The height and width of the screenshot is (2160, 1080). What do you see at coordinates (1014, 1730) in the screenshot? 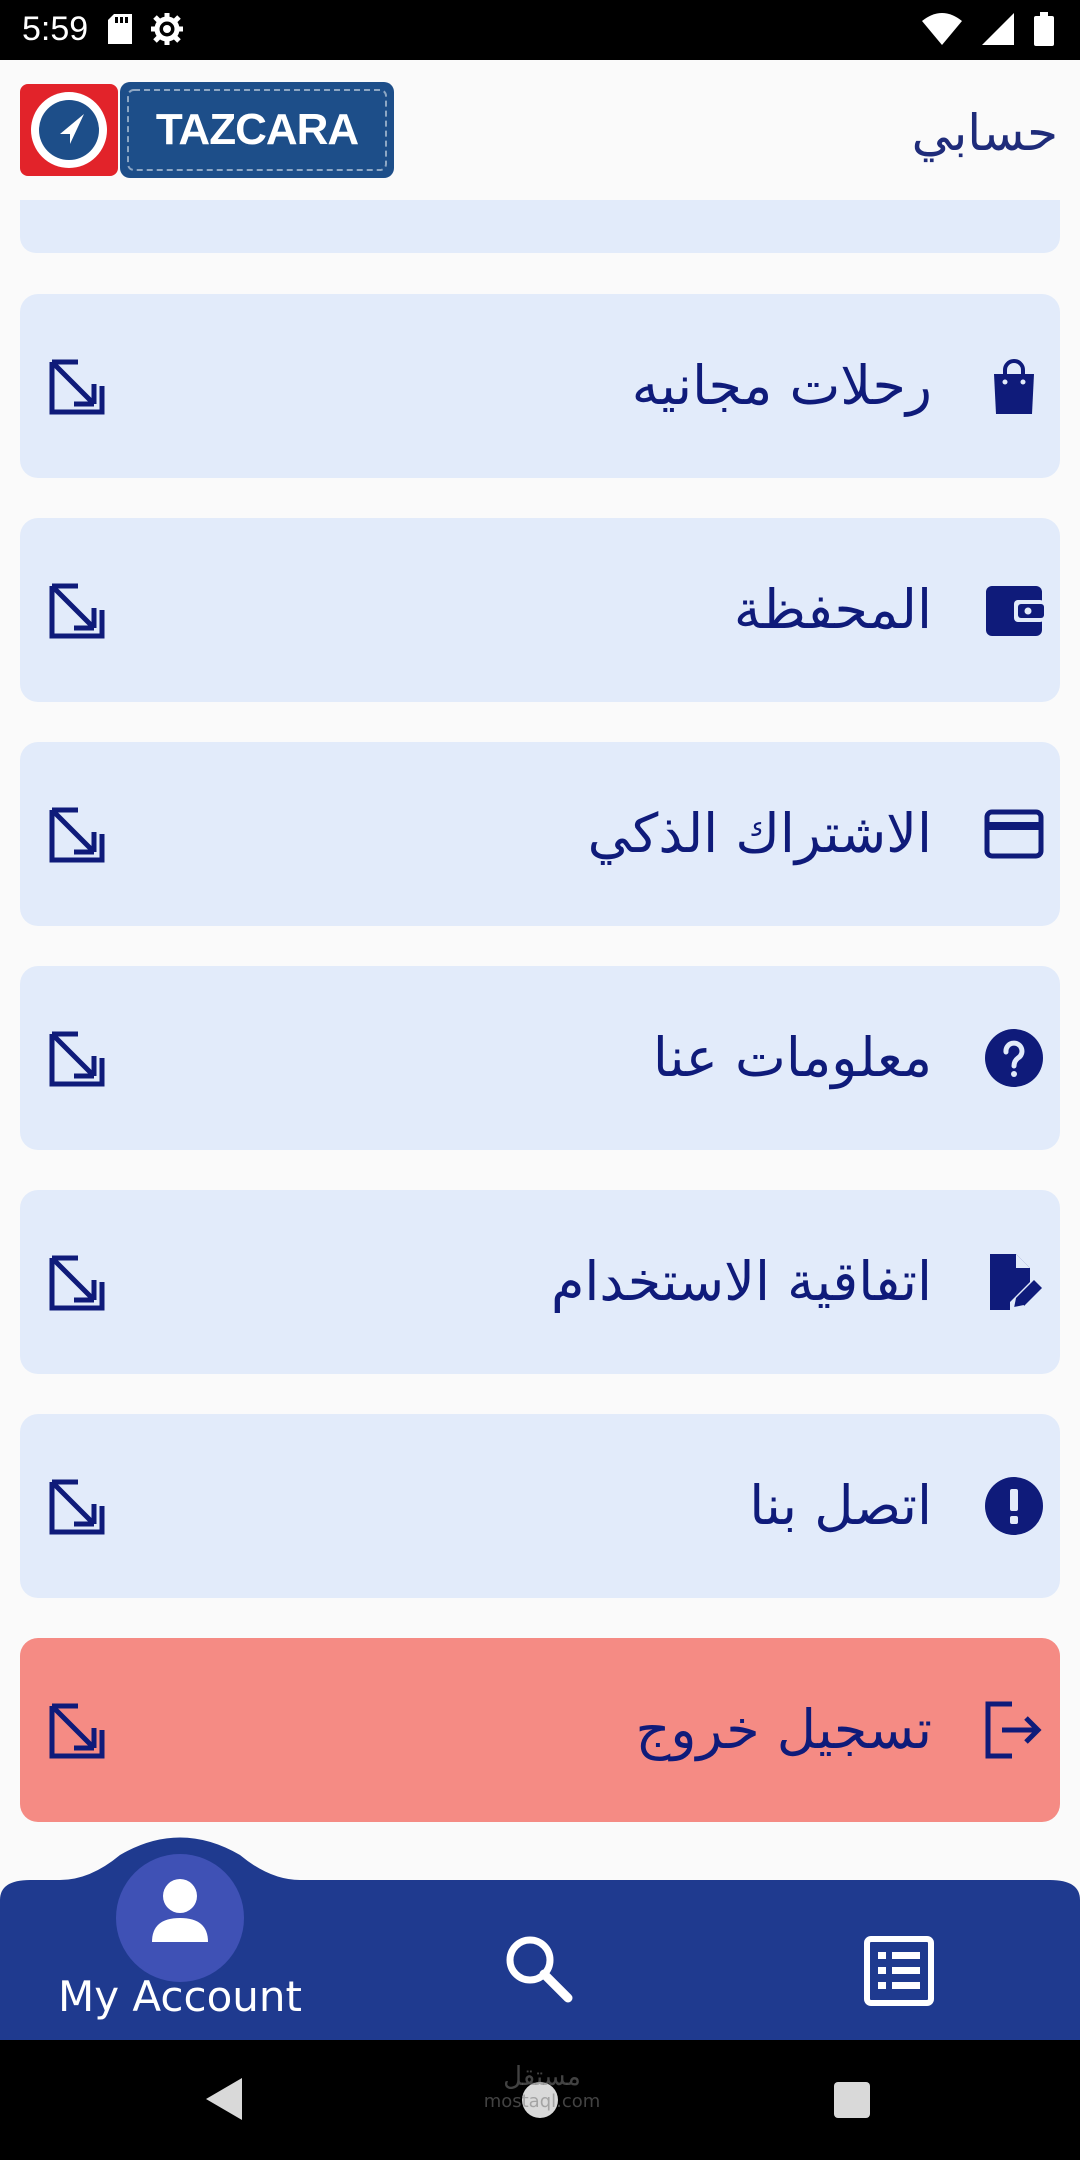
I see `logout-icon` at bounding box center [1014, 1730].